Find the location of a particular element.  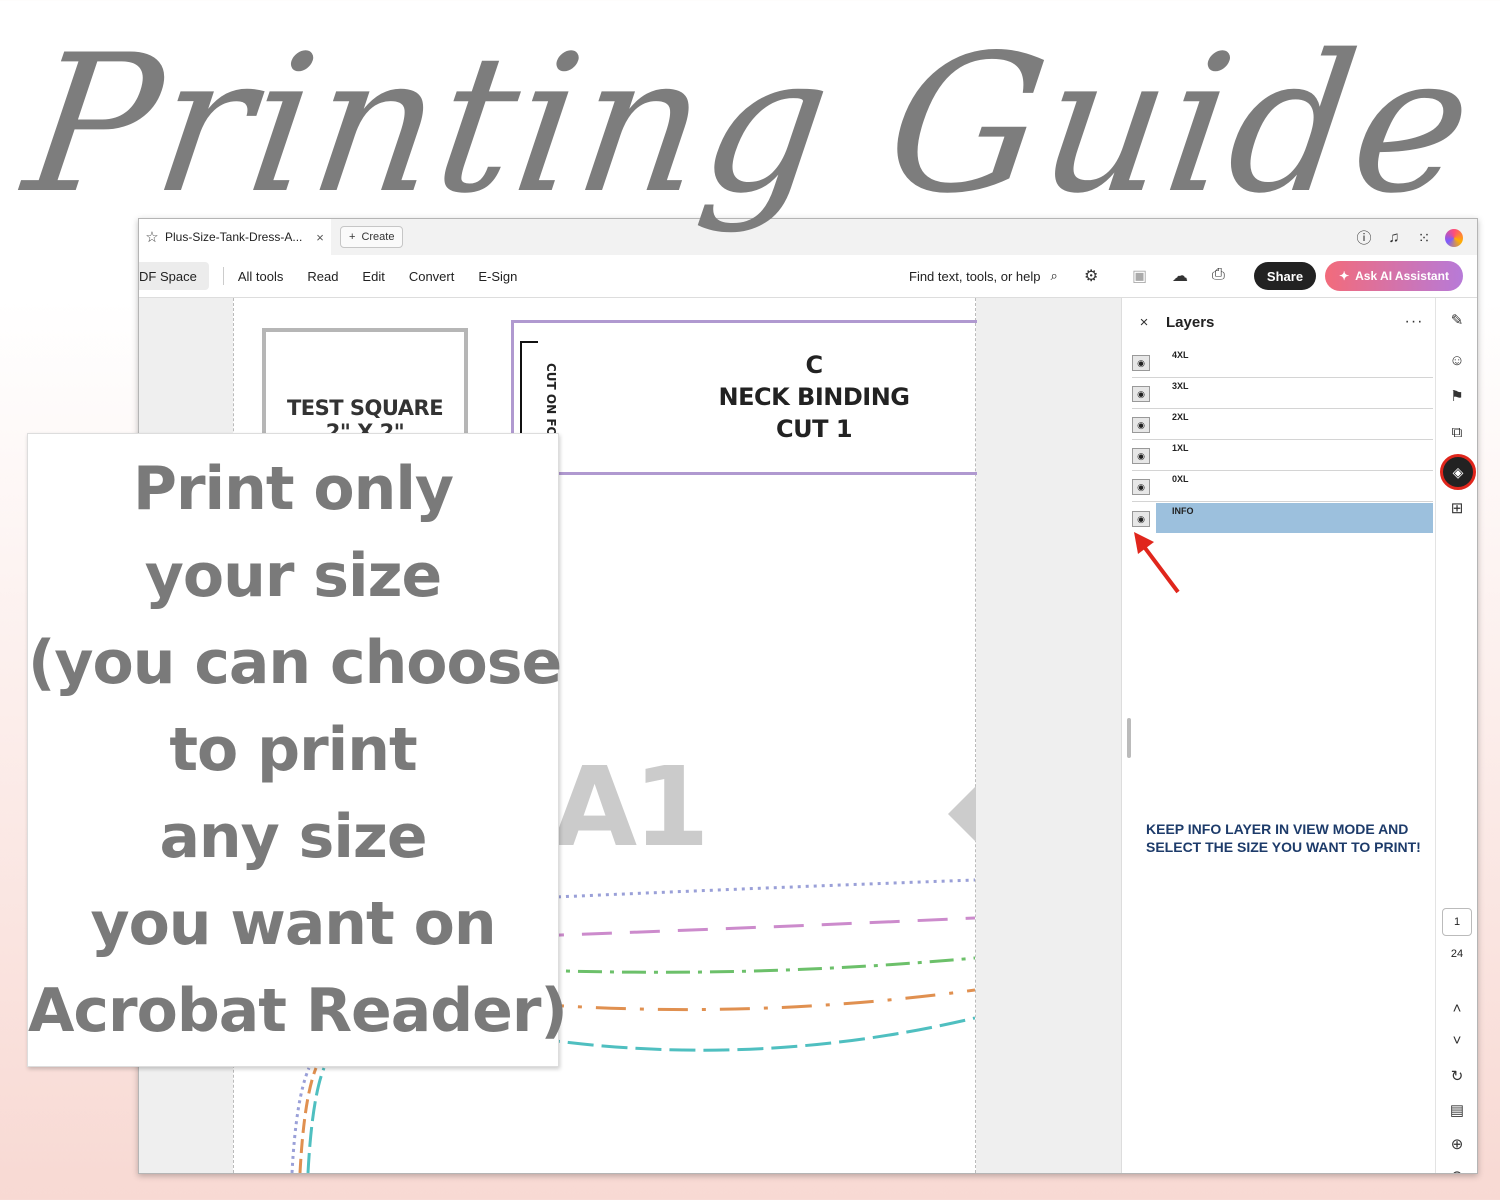

tab-bar-icons: ⓘ ♫ ⁙ is located at coordinates (1409, 237).